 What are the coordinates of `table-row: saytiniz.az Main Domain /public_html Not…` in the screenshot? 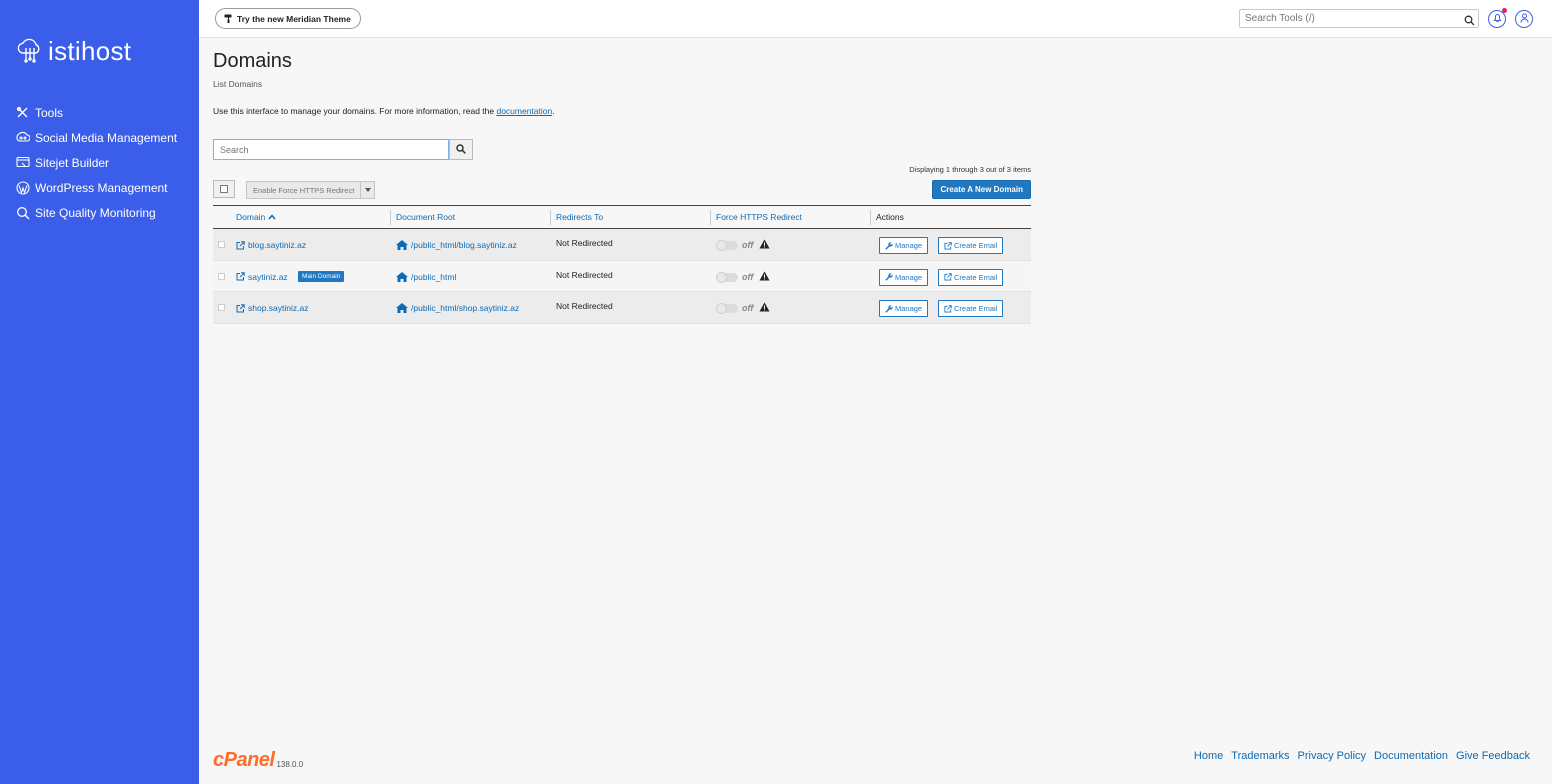 It's located at (622, 276).